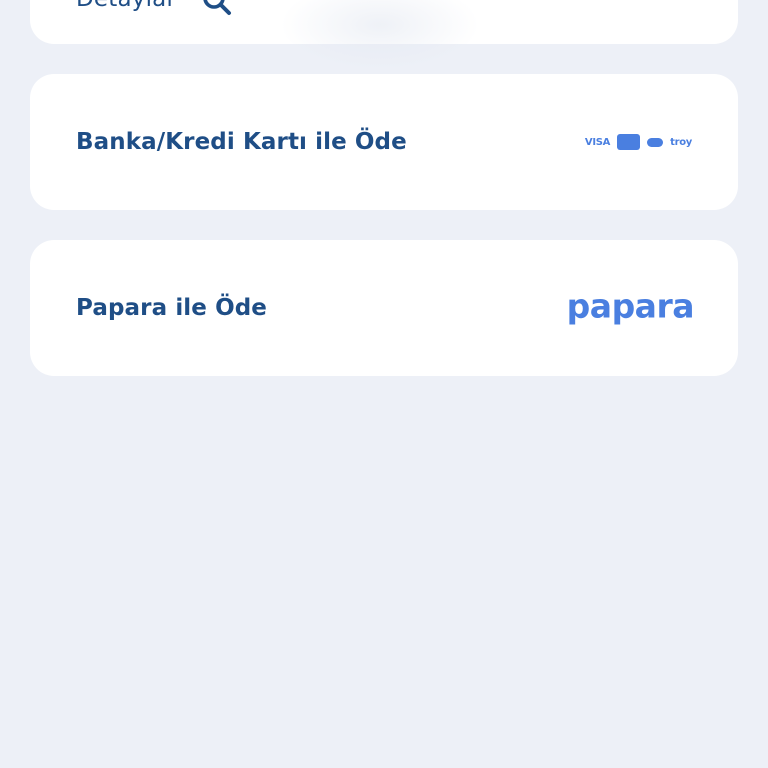 This screenshot has width=768, height=768. I want to click on search-icon, so click(217, 9).